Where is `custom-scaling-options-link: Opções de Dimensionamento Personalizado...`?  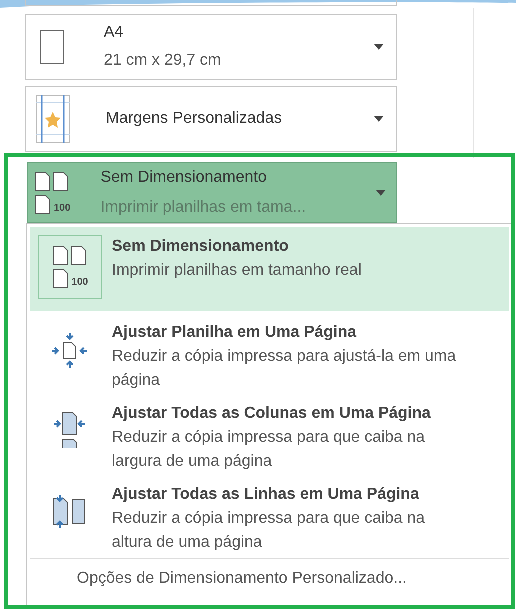 custom-scaling-options-link: Opções de Dimensionamento Personalizado... is located at coordinates (269, 579).